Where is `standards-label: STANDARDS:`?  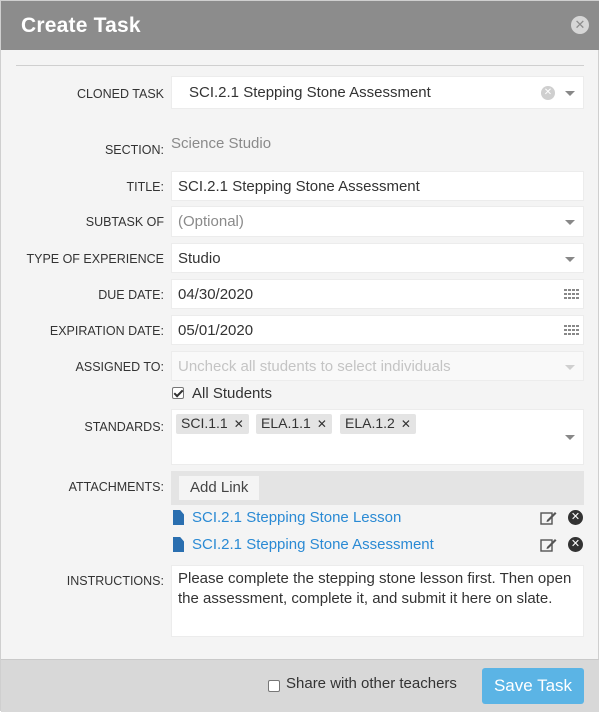 standards-label: STANDARDS: is located at coordinates (124, 427).